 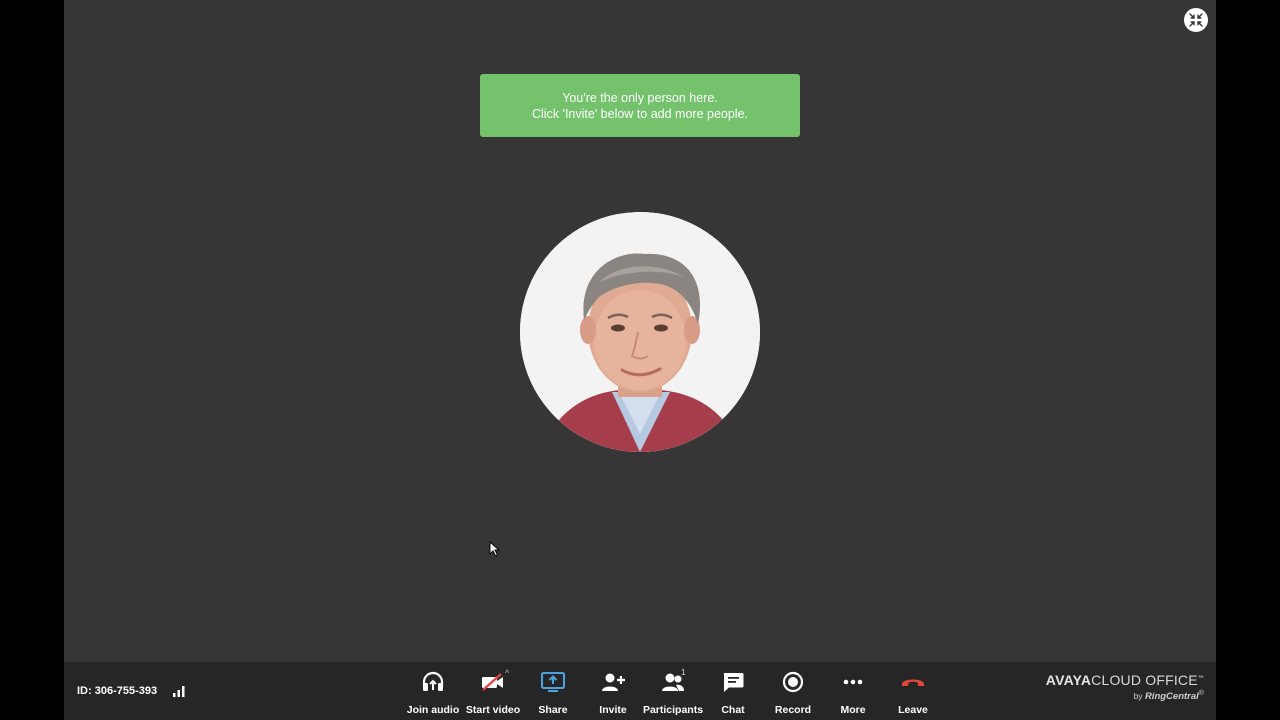 What do you see at coordinates (1138, 695) in the screenshot?
I see `brand-by: by` at bounding box center [1138, 695].